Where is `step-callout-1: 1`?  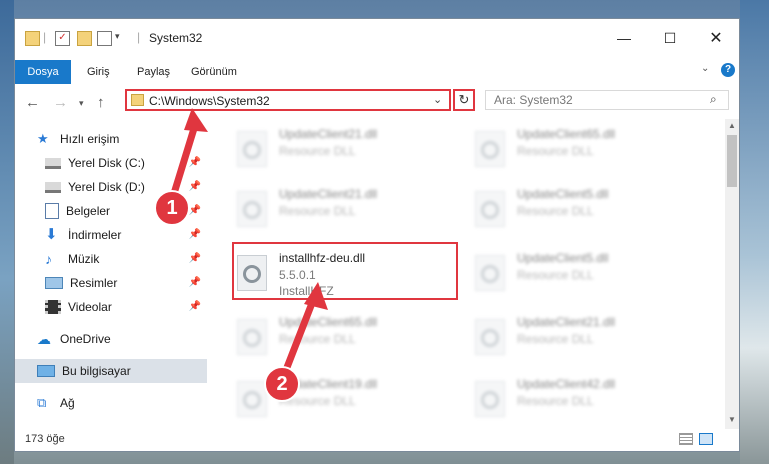 step-callout-1: 1 is located at coordinates (172, 208).